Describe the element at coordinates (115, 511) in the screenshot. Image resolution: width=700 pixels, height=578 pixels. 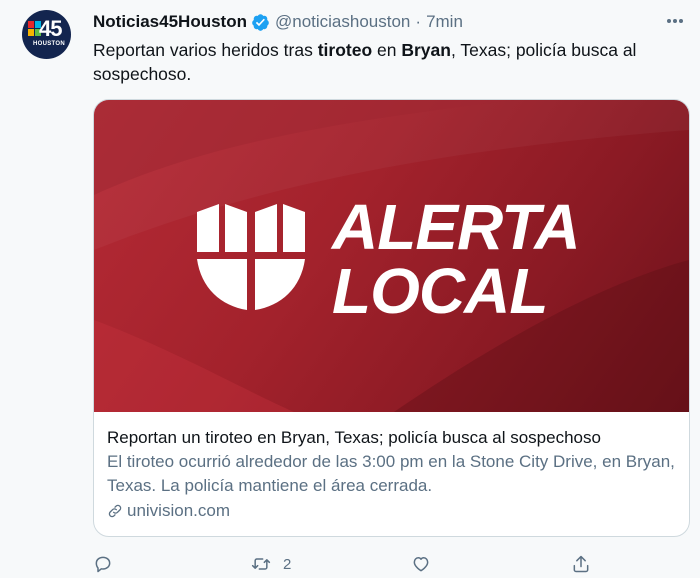
I see `link-icon` at that location.